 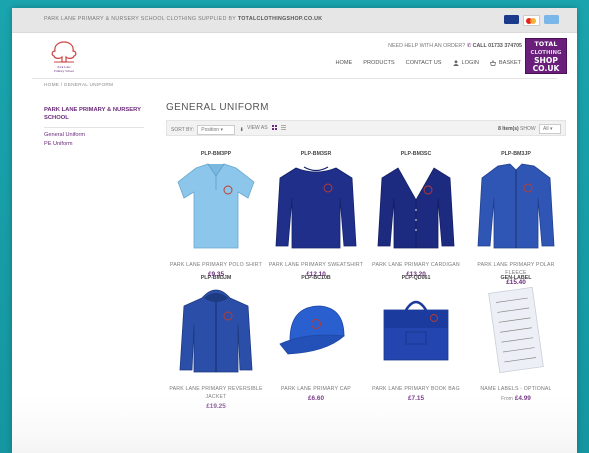 What do you see at coordinates (216, 393) in the screenshot?
I see `product-name: PARK LANE PRIMARY REVERSIBLE JACKET` at bounding box center [216, 393].